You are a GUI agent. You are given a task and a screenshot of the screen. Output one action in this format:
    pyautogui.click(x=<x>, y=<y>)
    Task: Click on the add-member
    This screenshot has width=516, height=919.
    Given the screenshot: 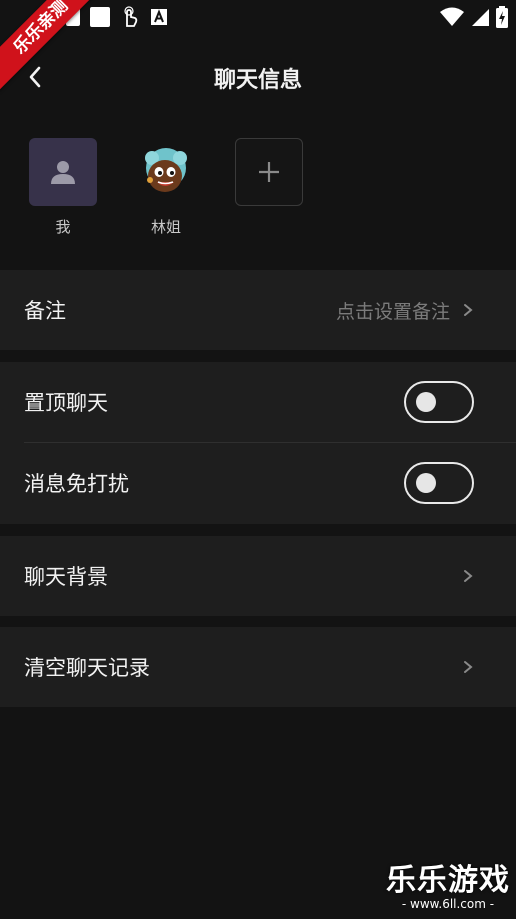 What is the action you would take?
    pyautogui.click(x=269, y=172)
    